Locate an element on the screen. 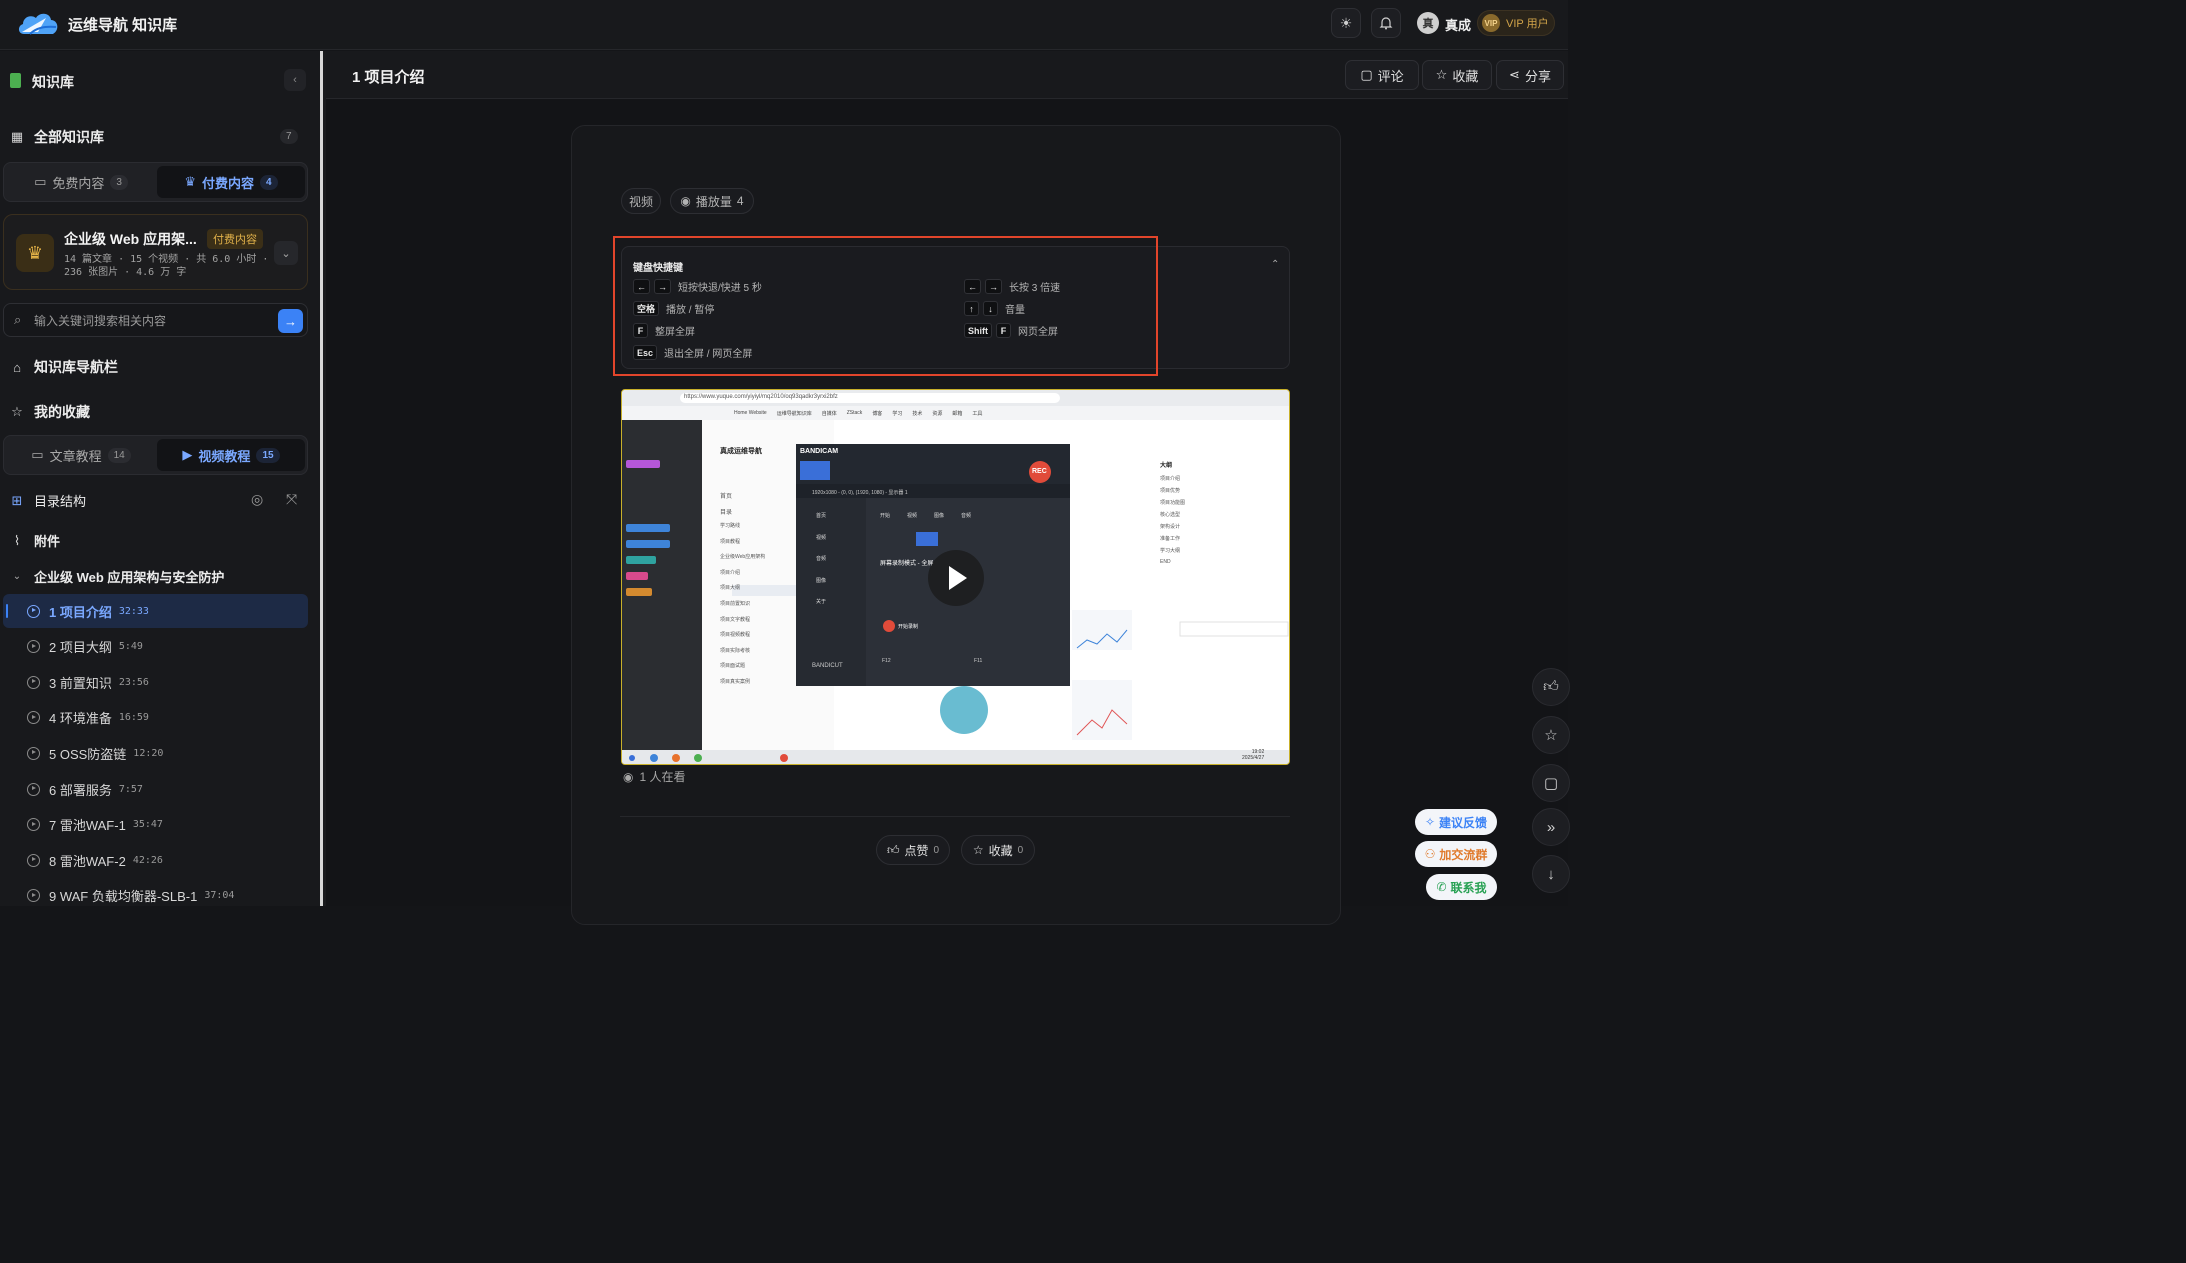 The width and height of the screenshot is (2186, 1263). bandicam-tab: 音频 is located at coordinates (966, 516).